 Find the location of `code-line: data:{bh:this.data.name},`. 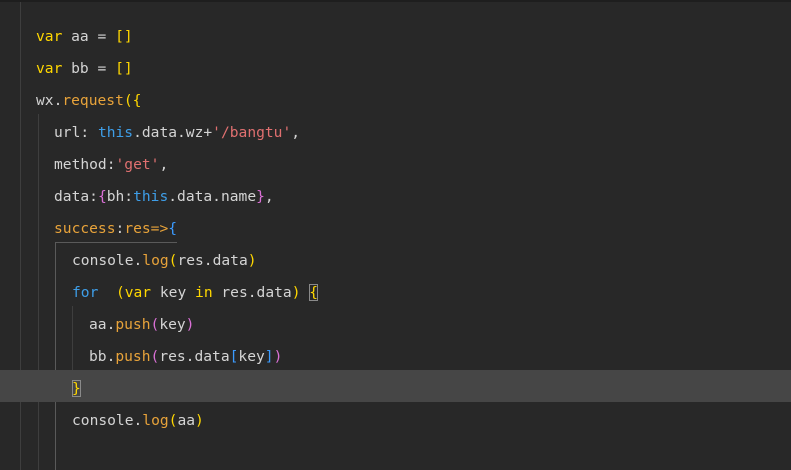

code-line: data:{bh:this.data.name}, is located at coordinates (164, 197).